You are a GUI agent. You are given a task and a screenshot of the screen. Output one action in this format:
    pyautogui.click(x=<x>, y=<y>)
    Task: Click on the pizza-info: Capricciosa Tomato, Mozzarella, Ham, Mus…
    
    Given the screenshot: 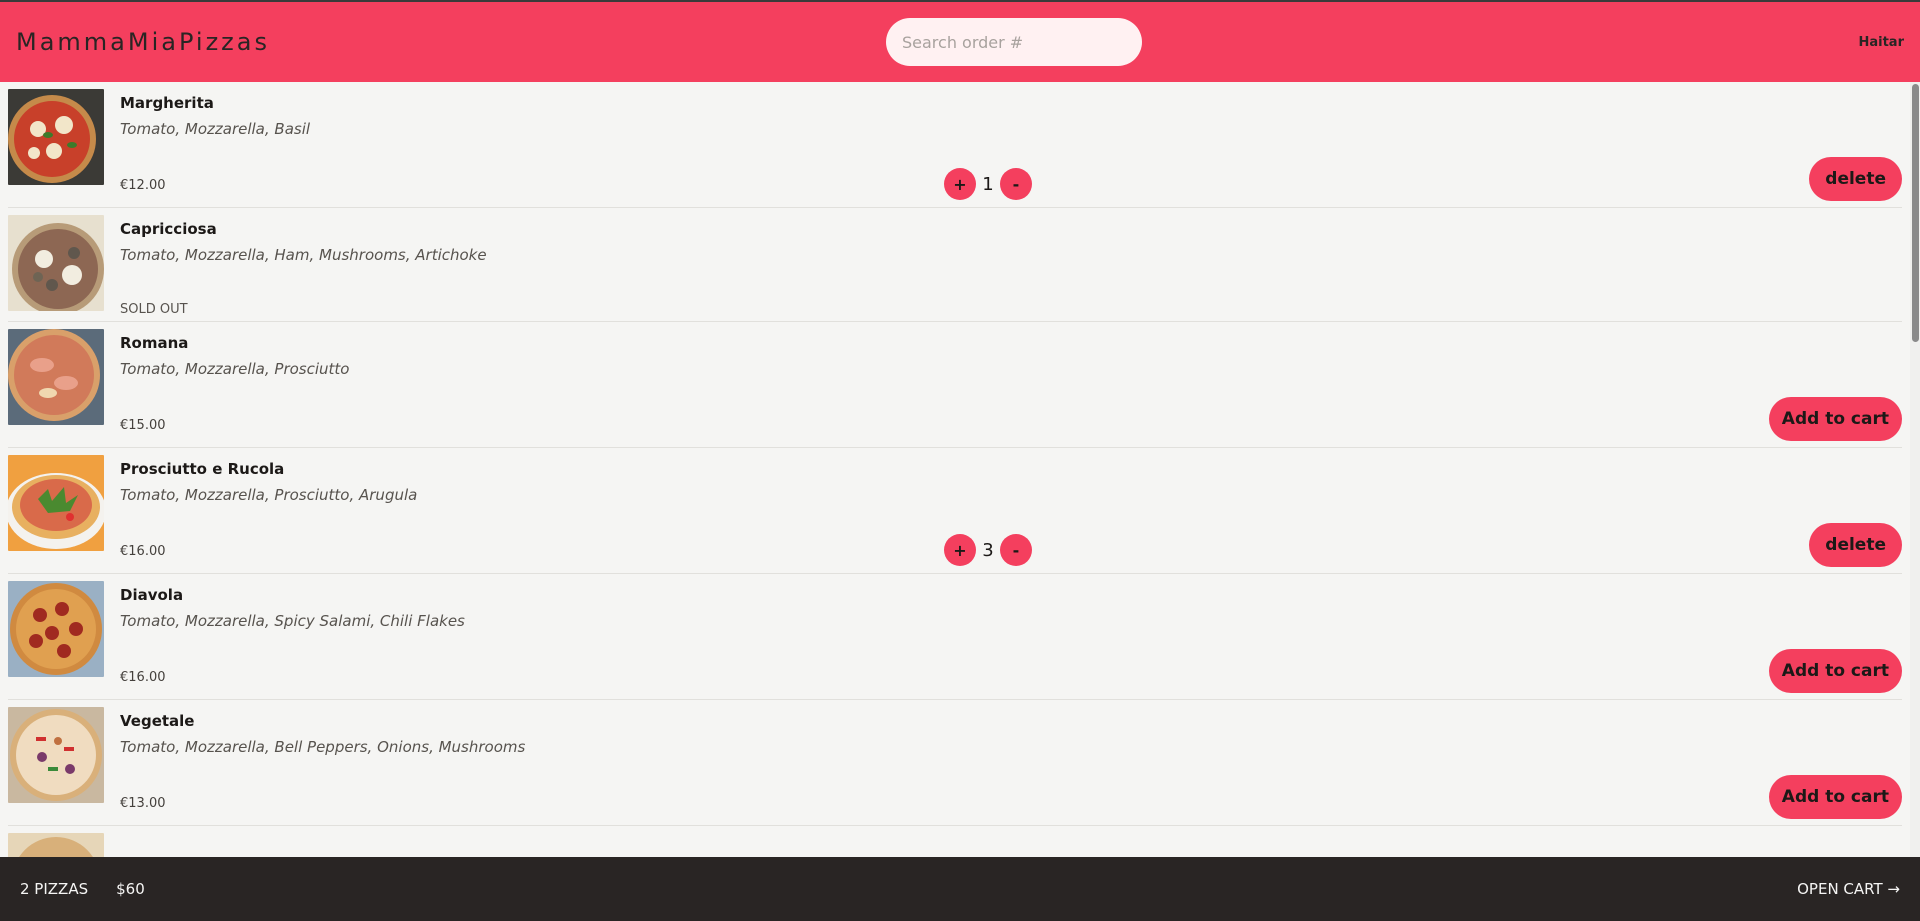 What is the action you would take?
    pyautogui.click(x=1011, y=268)
    